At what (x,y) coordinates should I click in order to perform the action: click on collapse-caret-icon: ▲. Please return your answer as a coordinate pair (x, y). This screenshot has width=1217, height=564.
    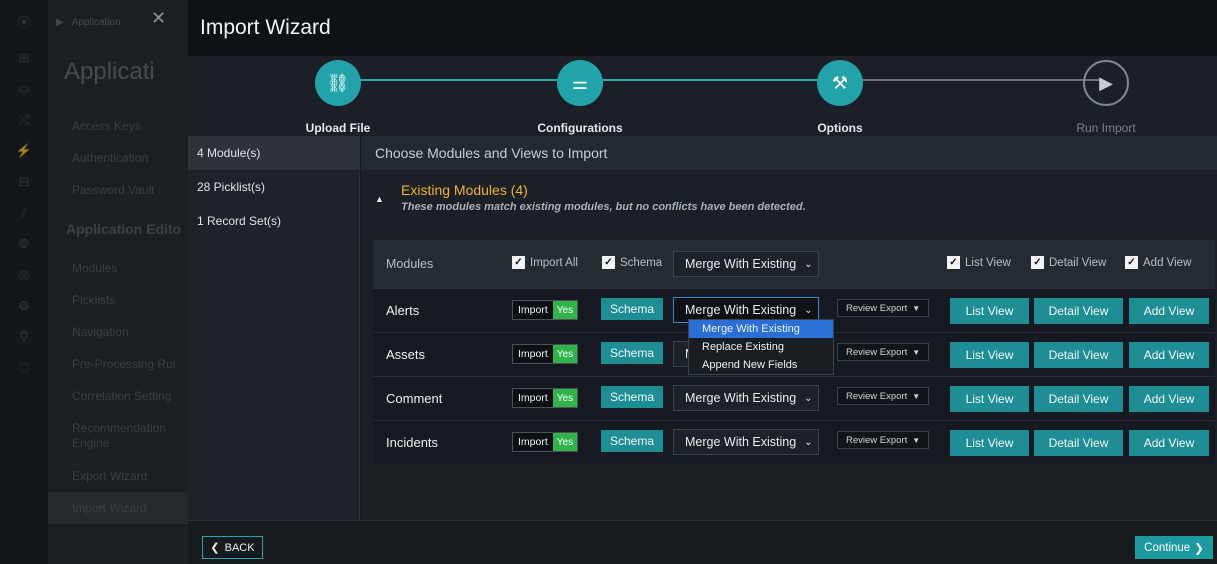
    Looking at the image, I should click on (379, 199).